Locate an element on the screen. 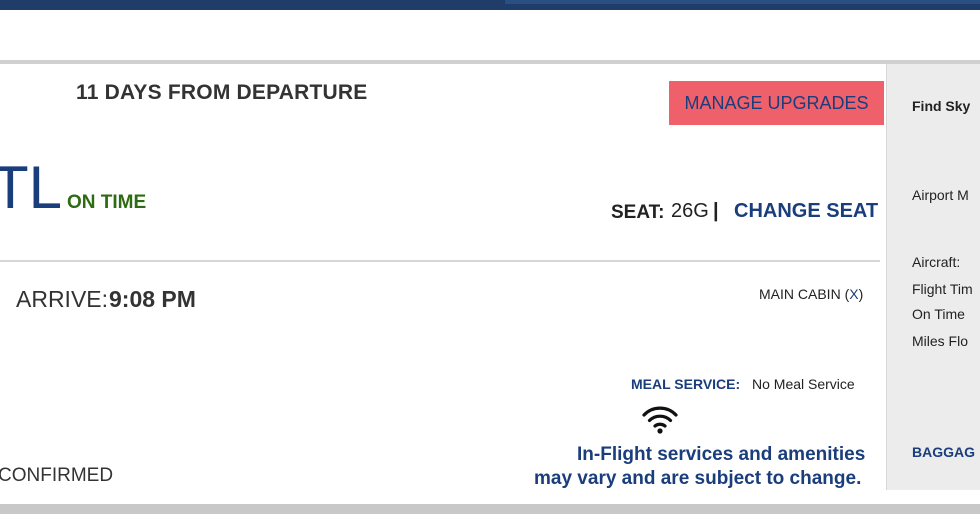 Image resolution: width=980 pixels, height=514 pixels. destination-airport-code: TL is located at coordinates (31, 187).